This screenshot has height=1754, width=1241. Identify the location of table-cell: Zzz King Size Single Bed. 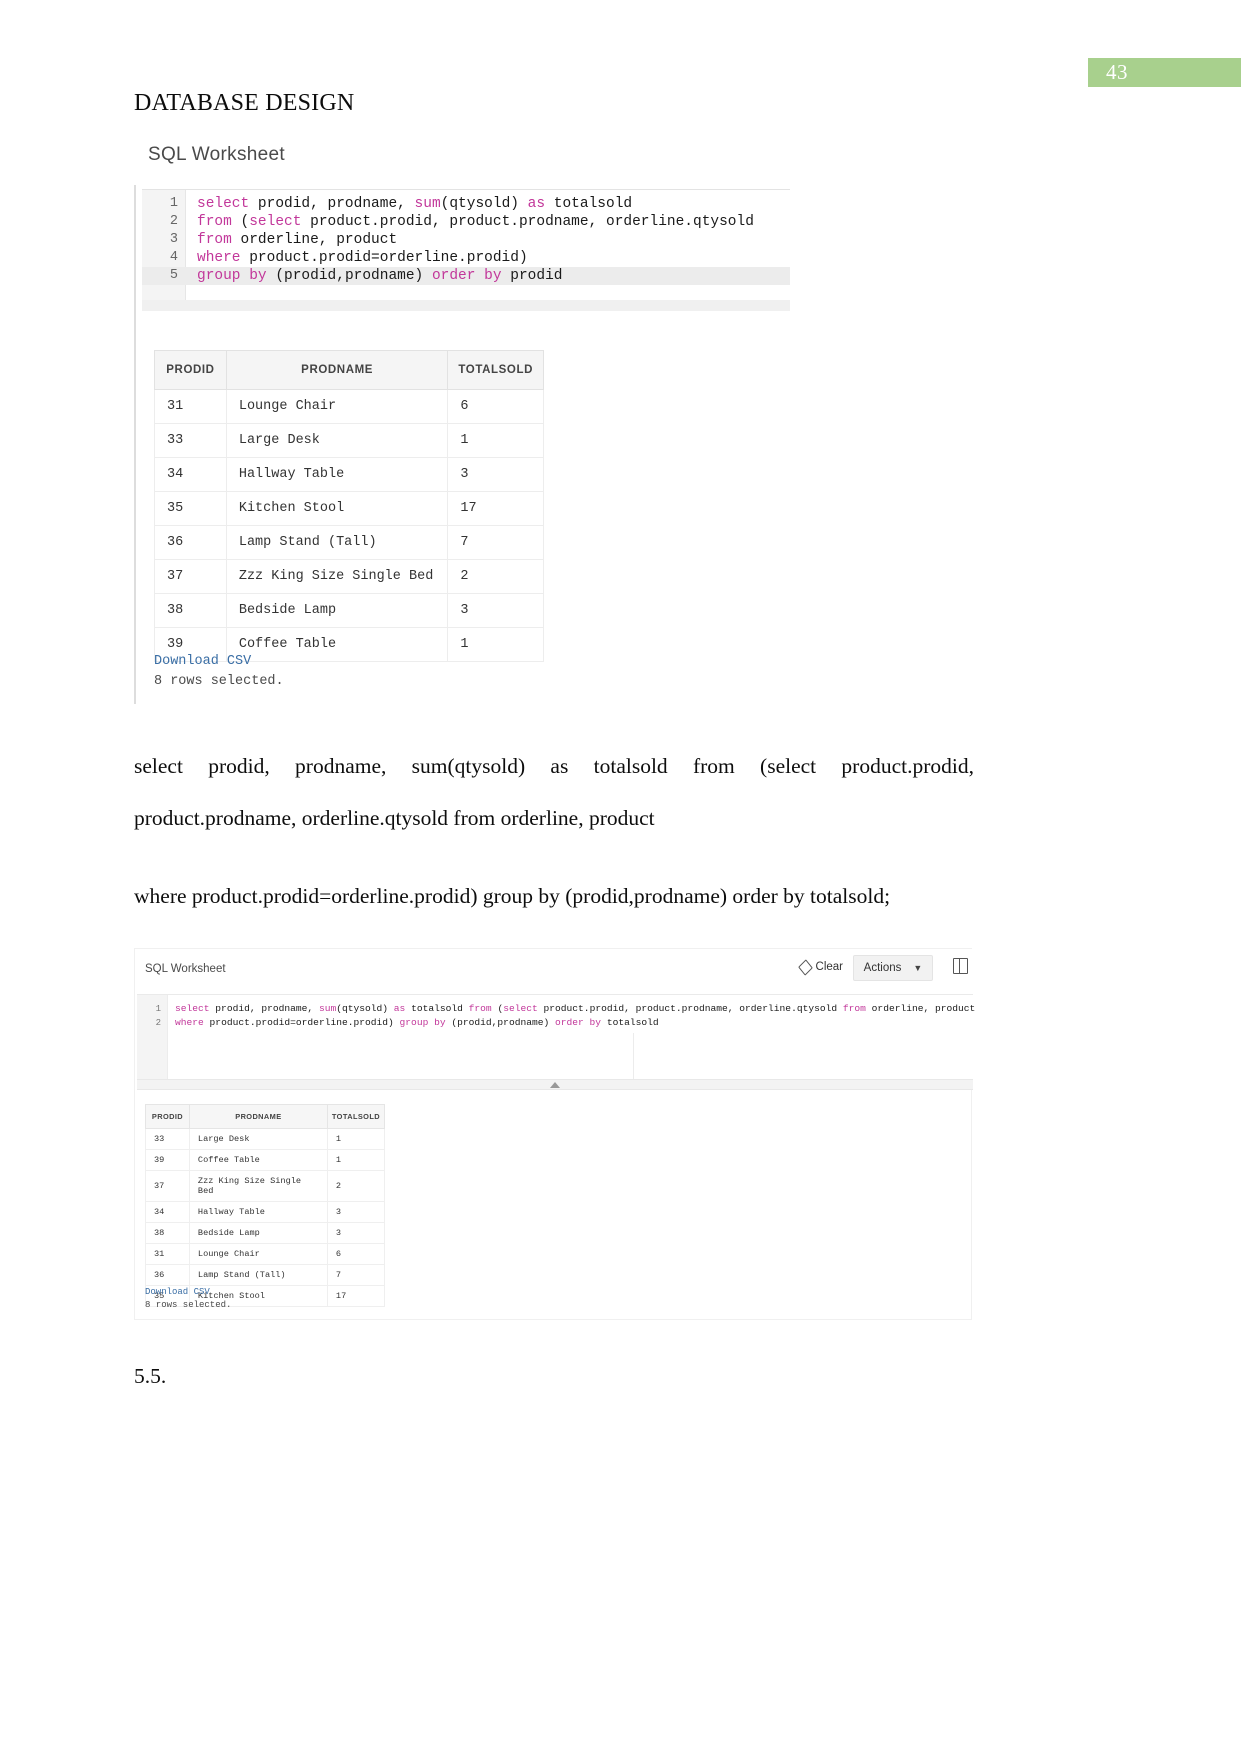
(258, 1186).